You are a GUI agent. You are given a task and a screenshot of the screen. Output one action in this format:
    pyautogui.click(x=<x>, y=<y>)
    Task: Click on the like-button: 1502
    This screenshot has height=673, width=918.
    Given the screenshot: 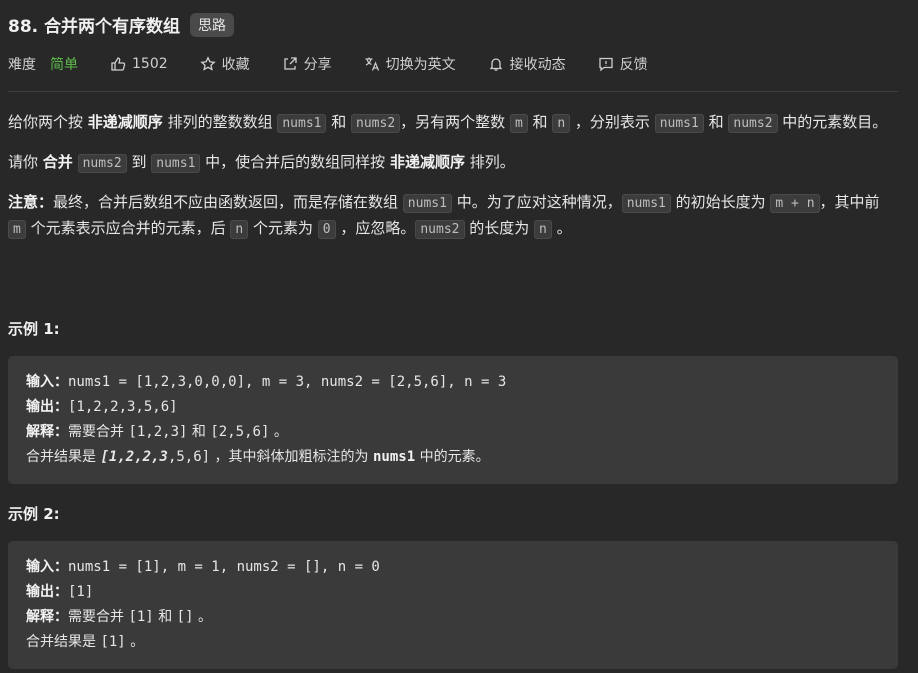 What is the action you would take?
    pyautogui.click(x=139, y=64)
    